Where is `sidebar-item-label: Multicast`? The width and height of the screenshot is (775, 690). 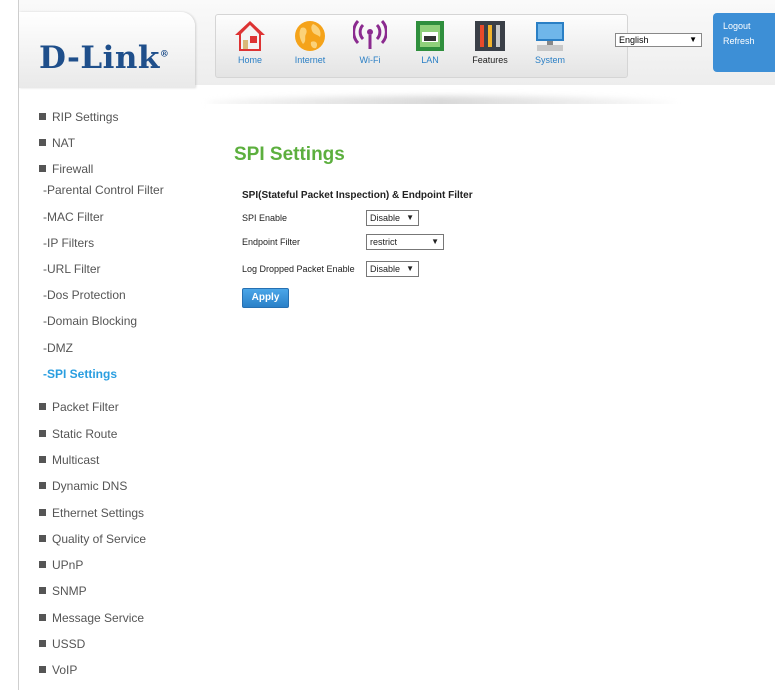
sidebar-item-label: Multicast is located at coordinates (76, 460).